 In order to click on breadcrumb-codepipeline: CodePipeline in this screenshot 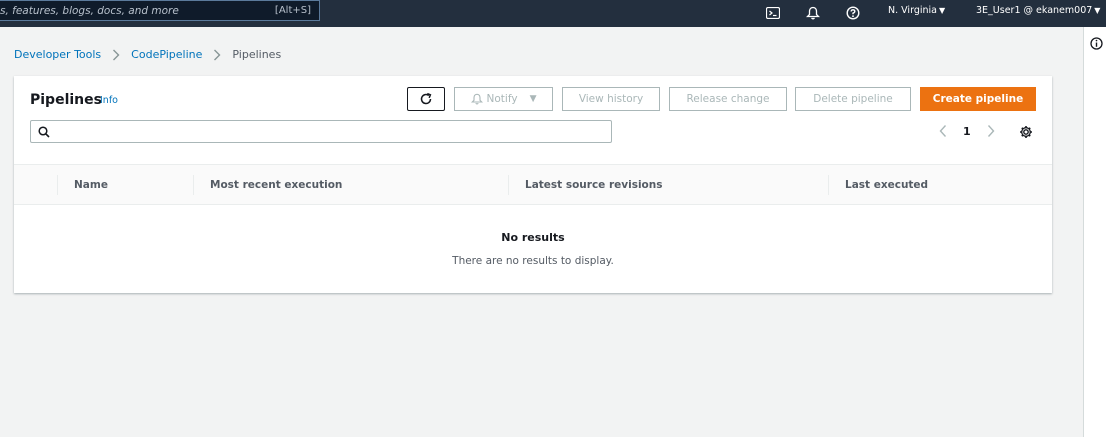, I will do `click(166, 54)`.